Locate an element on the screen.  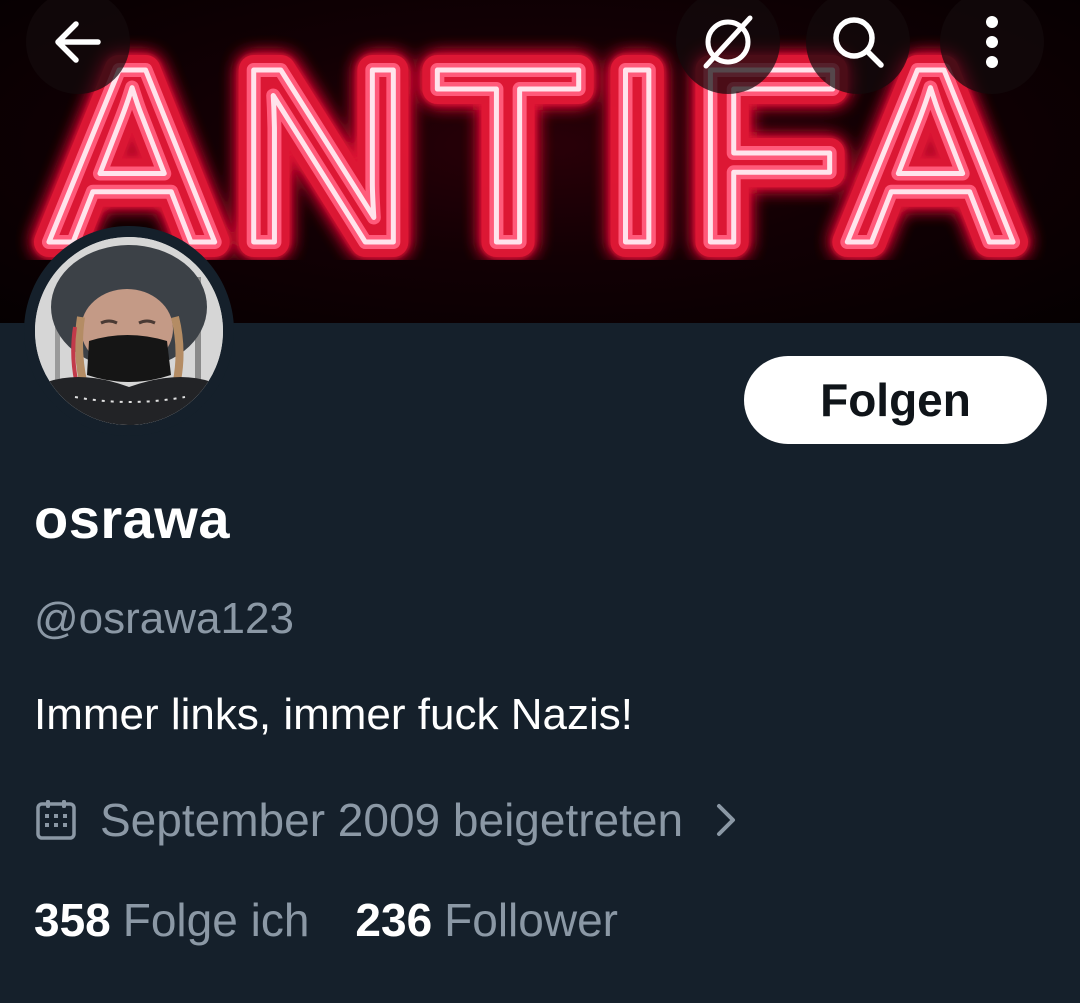
chevron-right-icon is located at coordinates (726, 820).